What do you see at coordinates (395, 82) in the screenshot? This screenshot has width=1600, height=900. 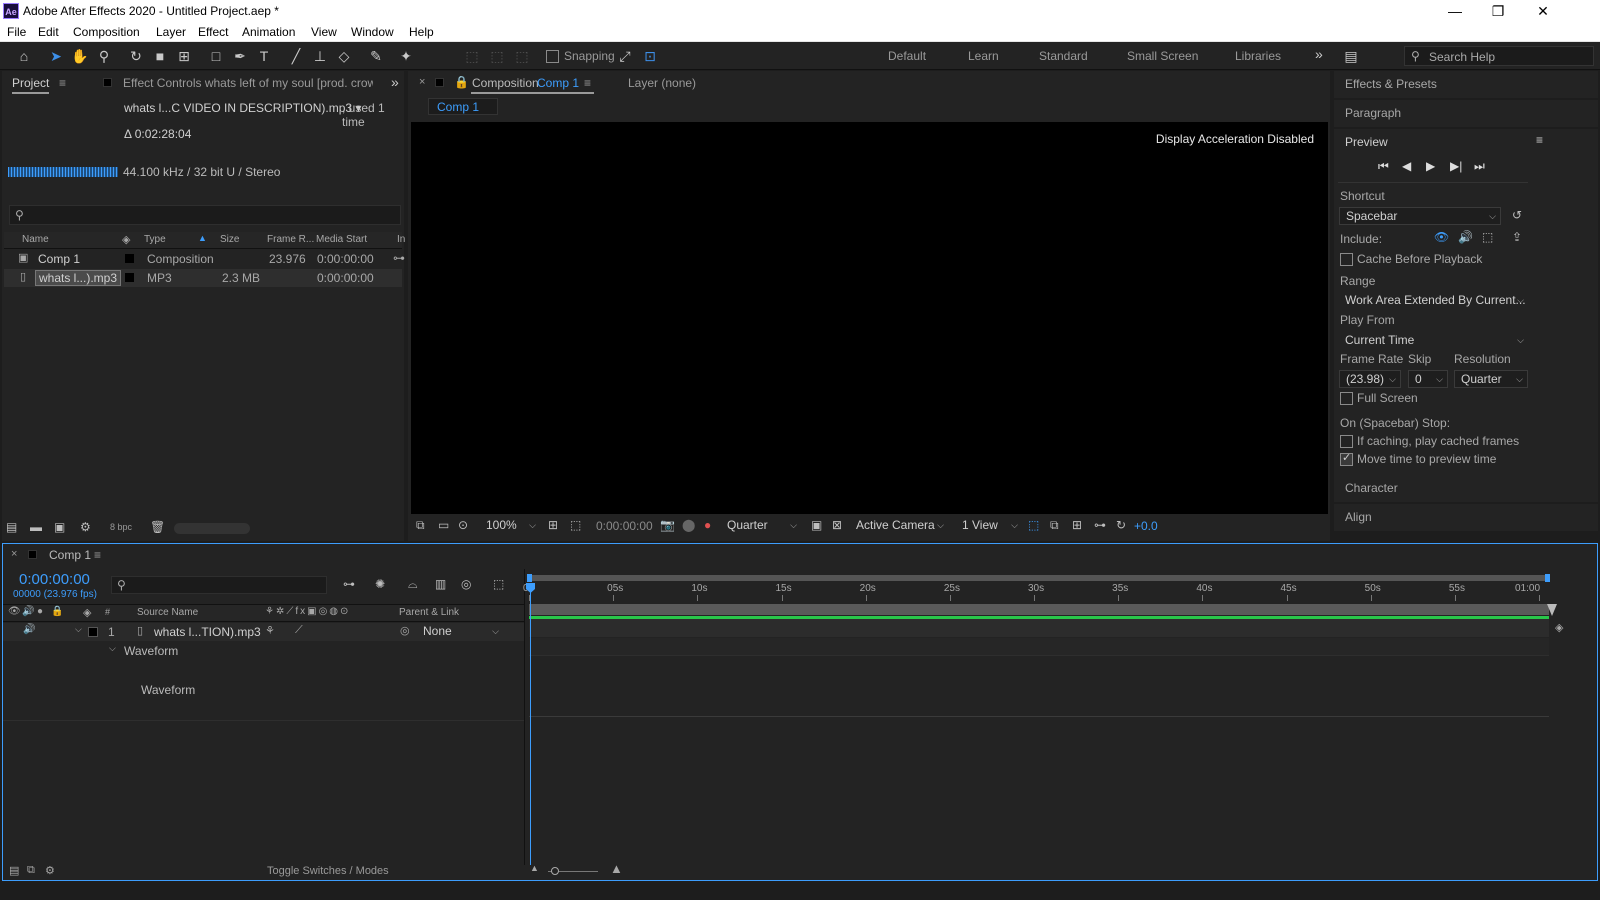 I see `panel-overflow-icon: »` at bounding box center [395, 82].